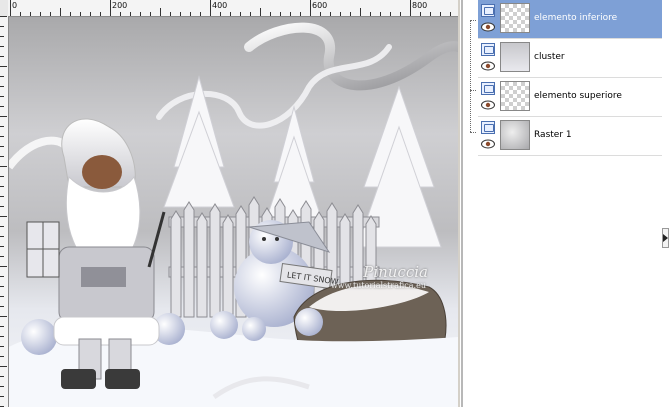 This screenshot has height=407, width=669. I want to click on ruler-label: 0, so click(15, 5).